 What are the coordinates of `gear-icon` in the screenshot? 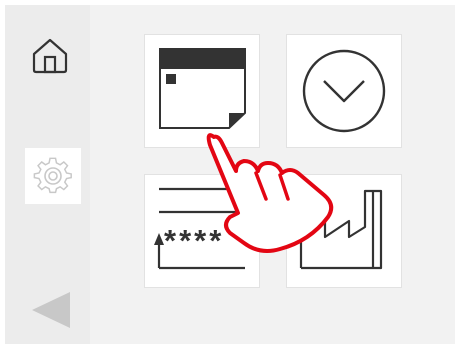 It's located at (52, 175).